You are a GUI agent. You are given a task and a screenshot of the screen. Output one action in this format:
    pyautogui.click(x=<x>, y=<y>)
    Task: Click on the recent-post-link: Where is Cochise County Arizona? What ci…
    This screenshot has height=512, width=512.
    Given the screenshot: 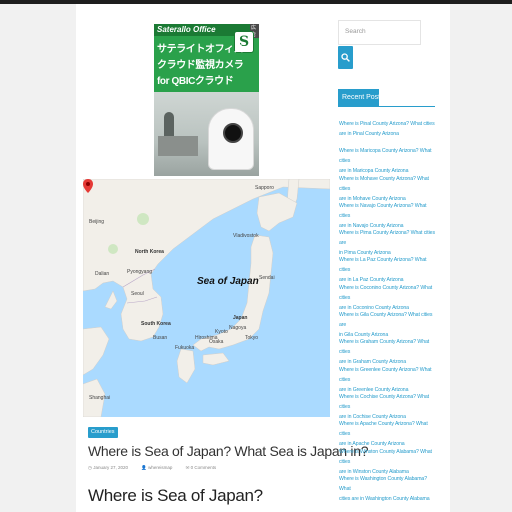 What is the action you would take?
    pyautogui.click(x=389, y=406)
    